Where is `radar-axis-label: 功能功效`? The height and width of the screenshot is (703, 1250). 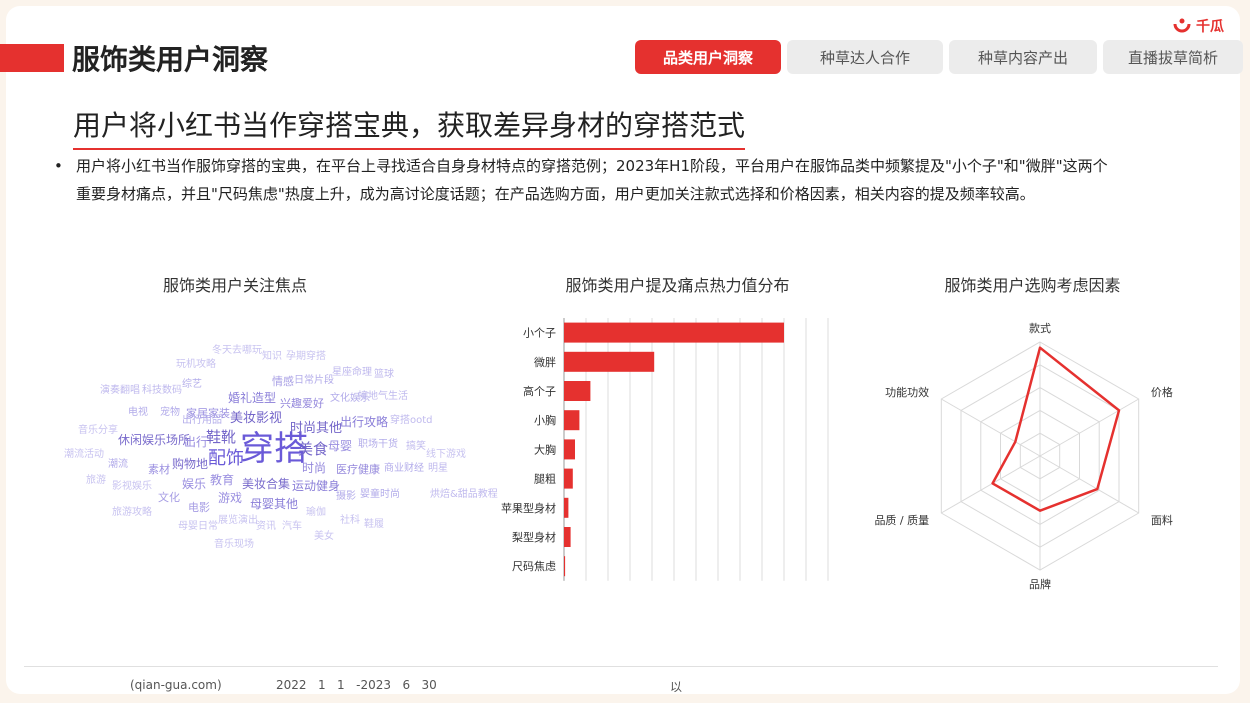 radar-axis-label: 功能功效 is located at coordinates (907, 392).